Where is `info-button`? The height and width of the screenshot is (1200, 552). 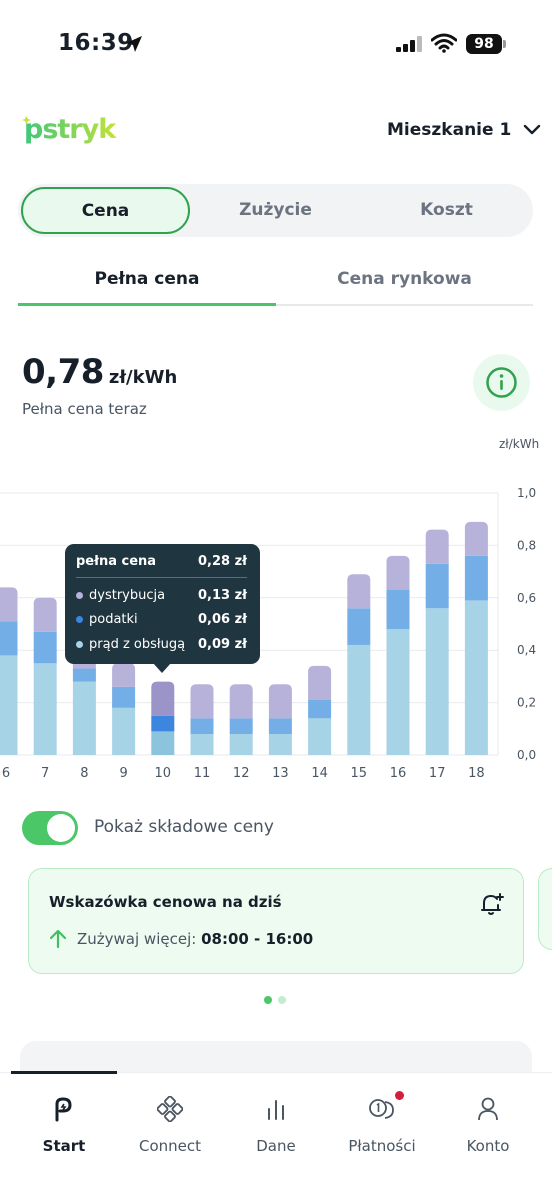 info-button is located at coordinates (501, 382).